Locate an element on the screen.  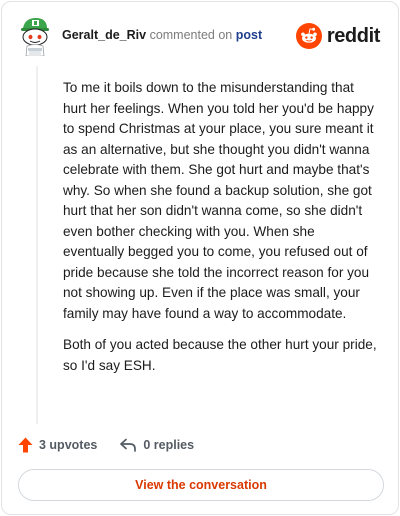
user-avatar is located at coordinates (35, 36).